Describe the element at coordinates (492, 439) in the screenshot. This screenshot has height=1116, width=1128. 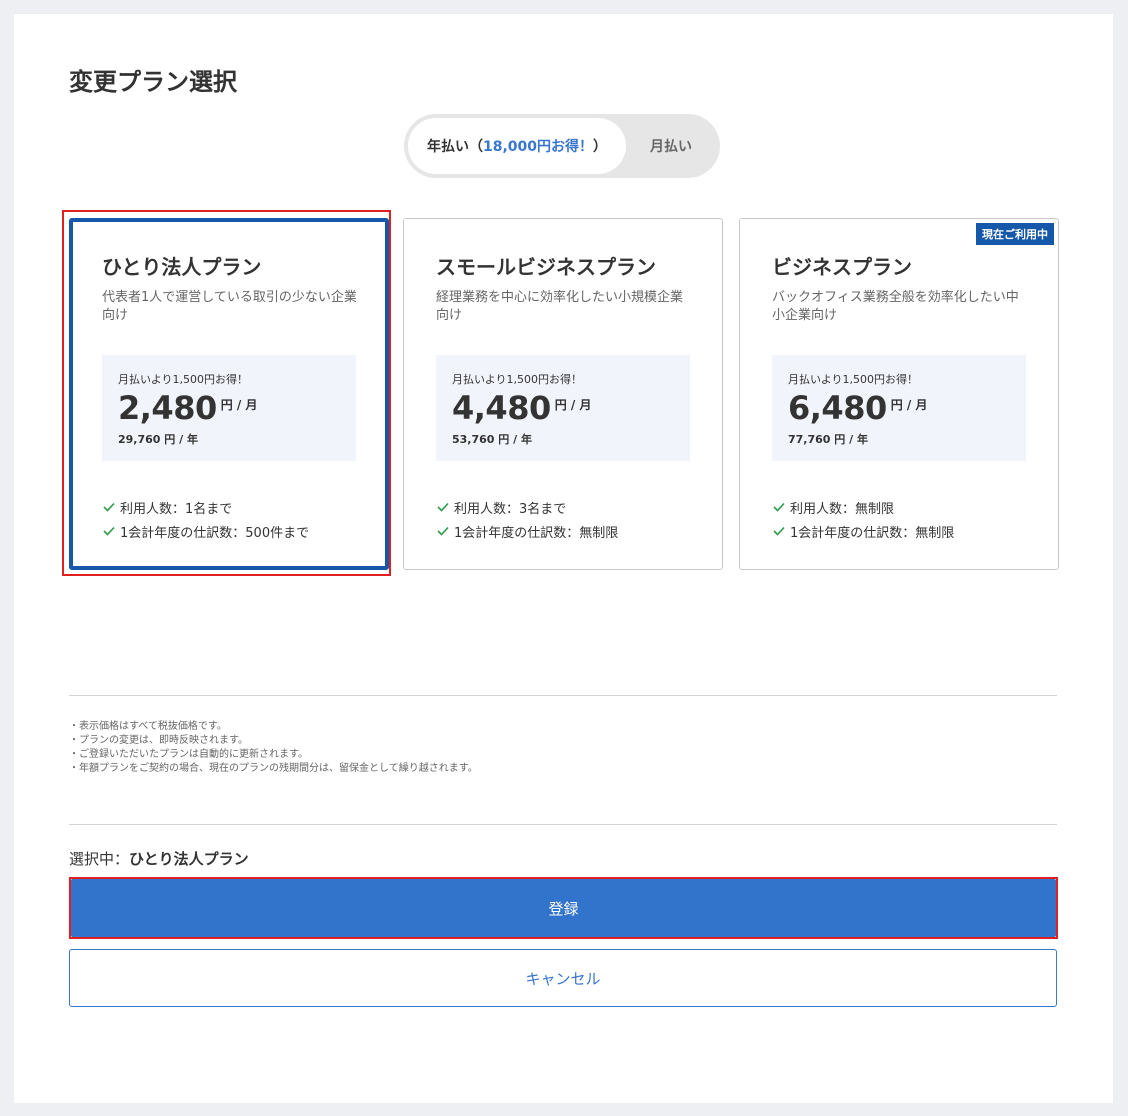
I see `price-yearly: 53,760 円 / 年` at that location.